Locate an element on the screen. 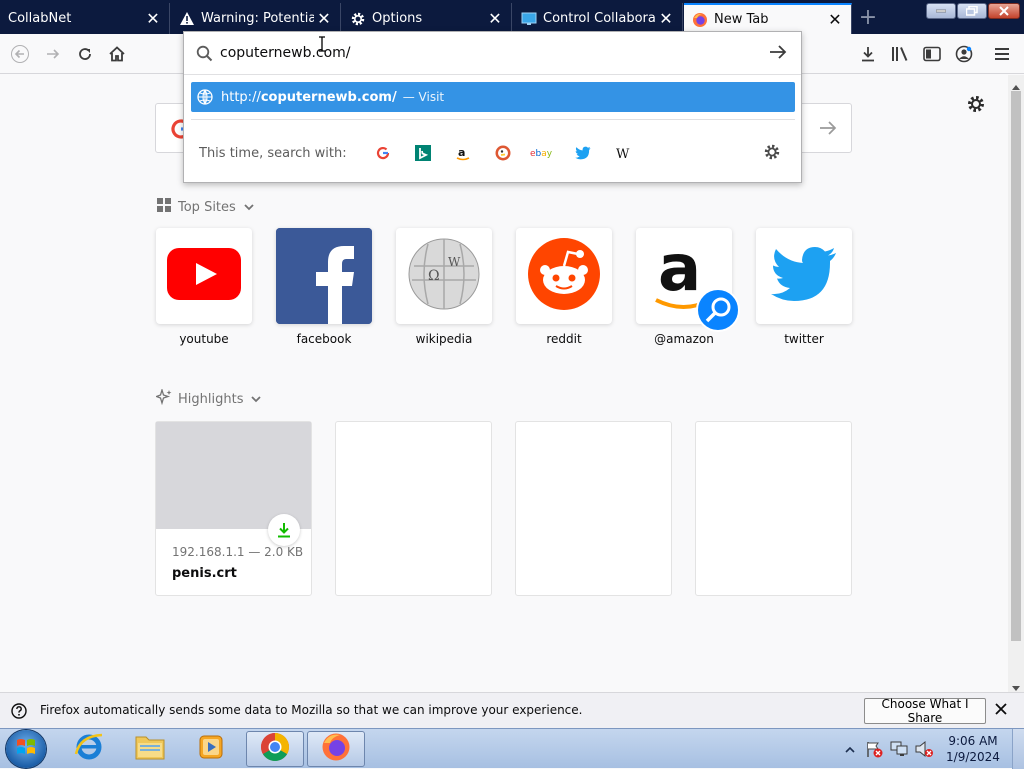 Image resolution: width=1024 pixels, height=769 pixels. highlight-thumbnail is located at coordinates (233, 475).